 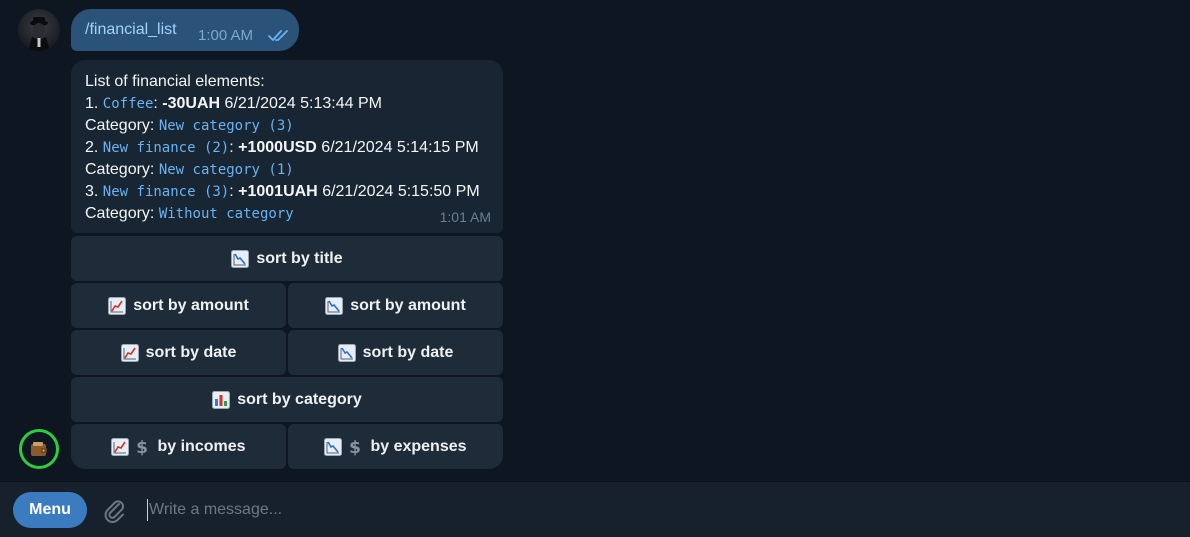 I want to click on sort-by-date-descending-label: sort by date, so click(x=408, y=352).